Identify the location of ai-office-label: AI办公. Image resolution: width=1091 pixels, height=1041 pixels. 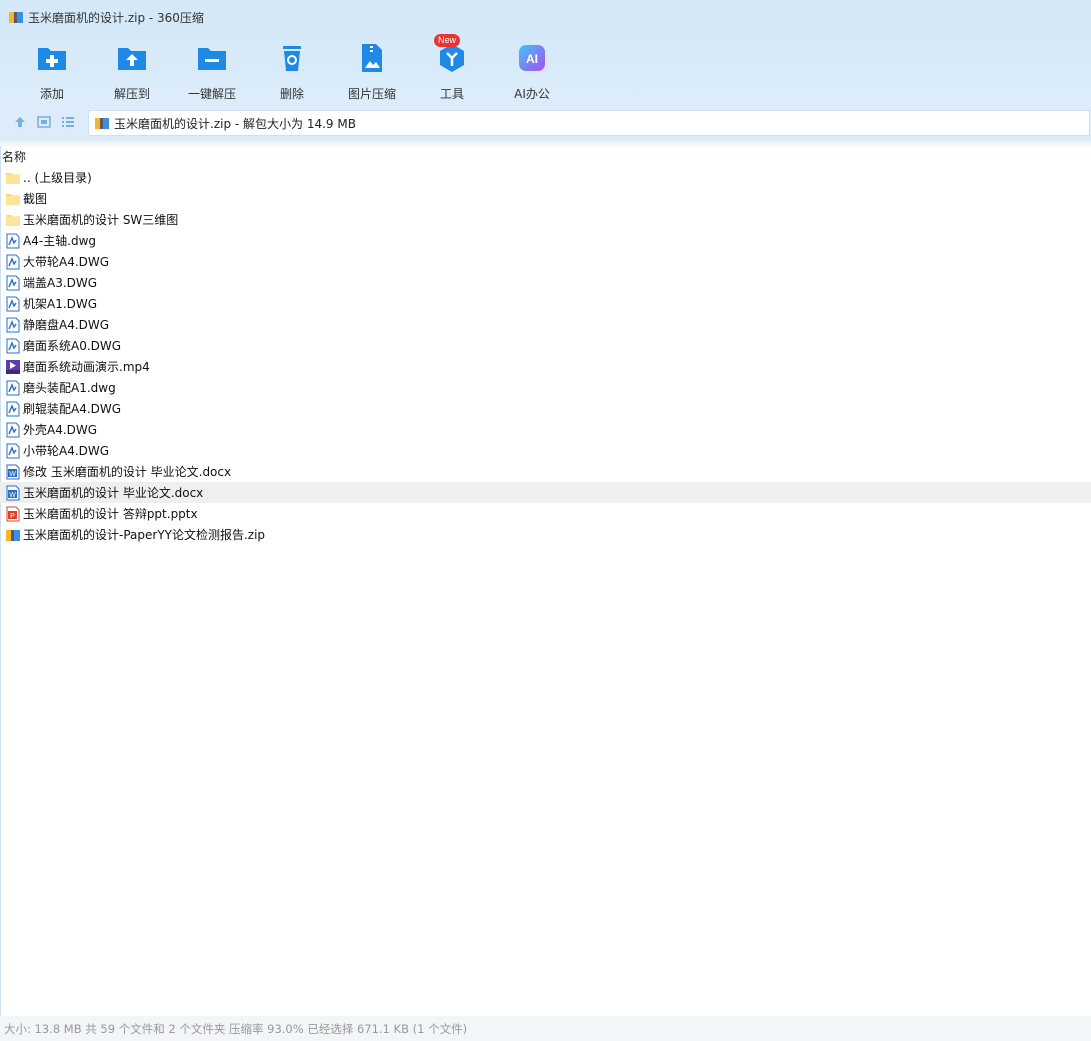
(532, 94).